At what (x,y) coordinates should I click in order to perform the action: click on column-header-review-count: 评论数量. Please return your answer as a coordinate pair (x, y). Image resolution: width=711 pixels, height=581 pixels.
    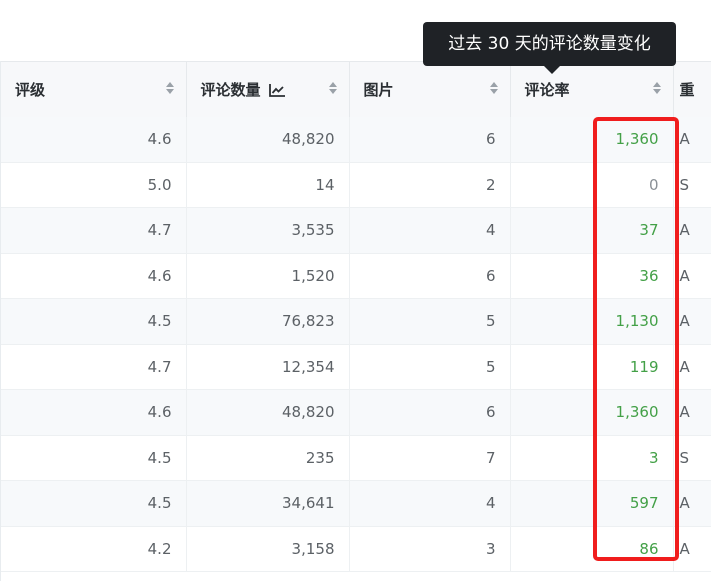
    Looking at the image, I should click on (268, 89).